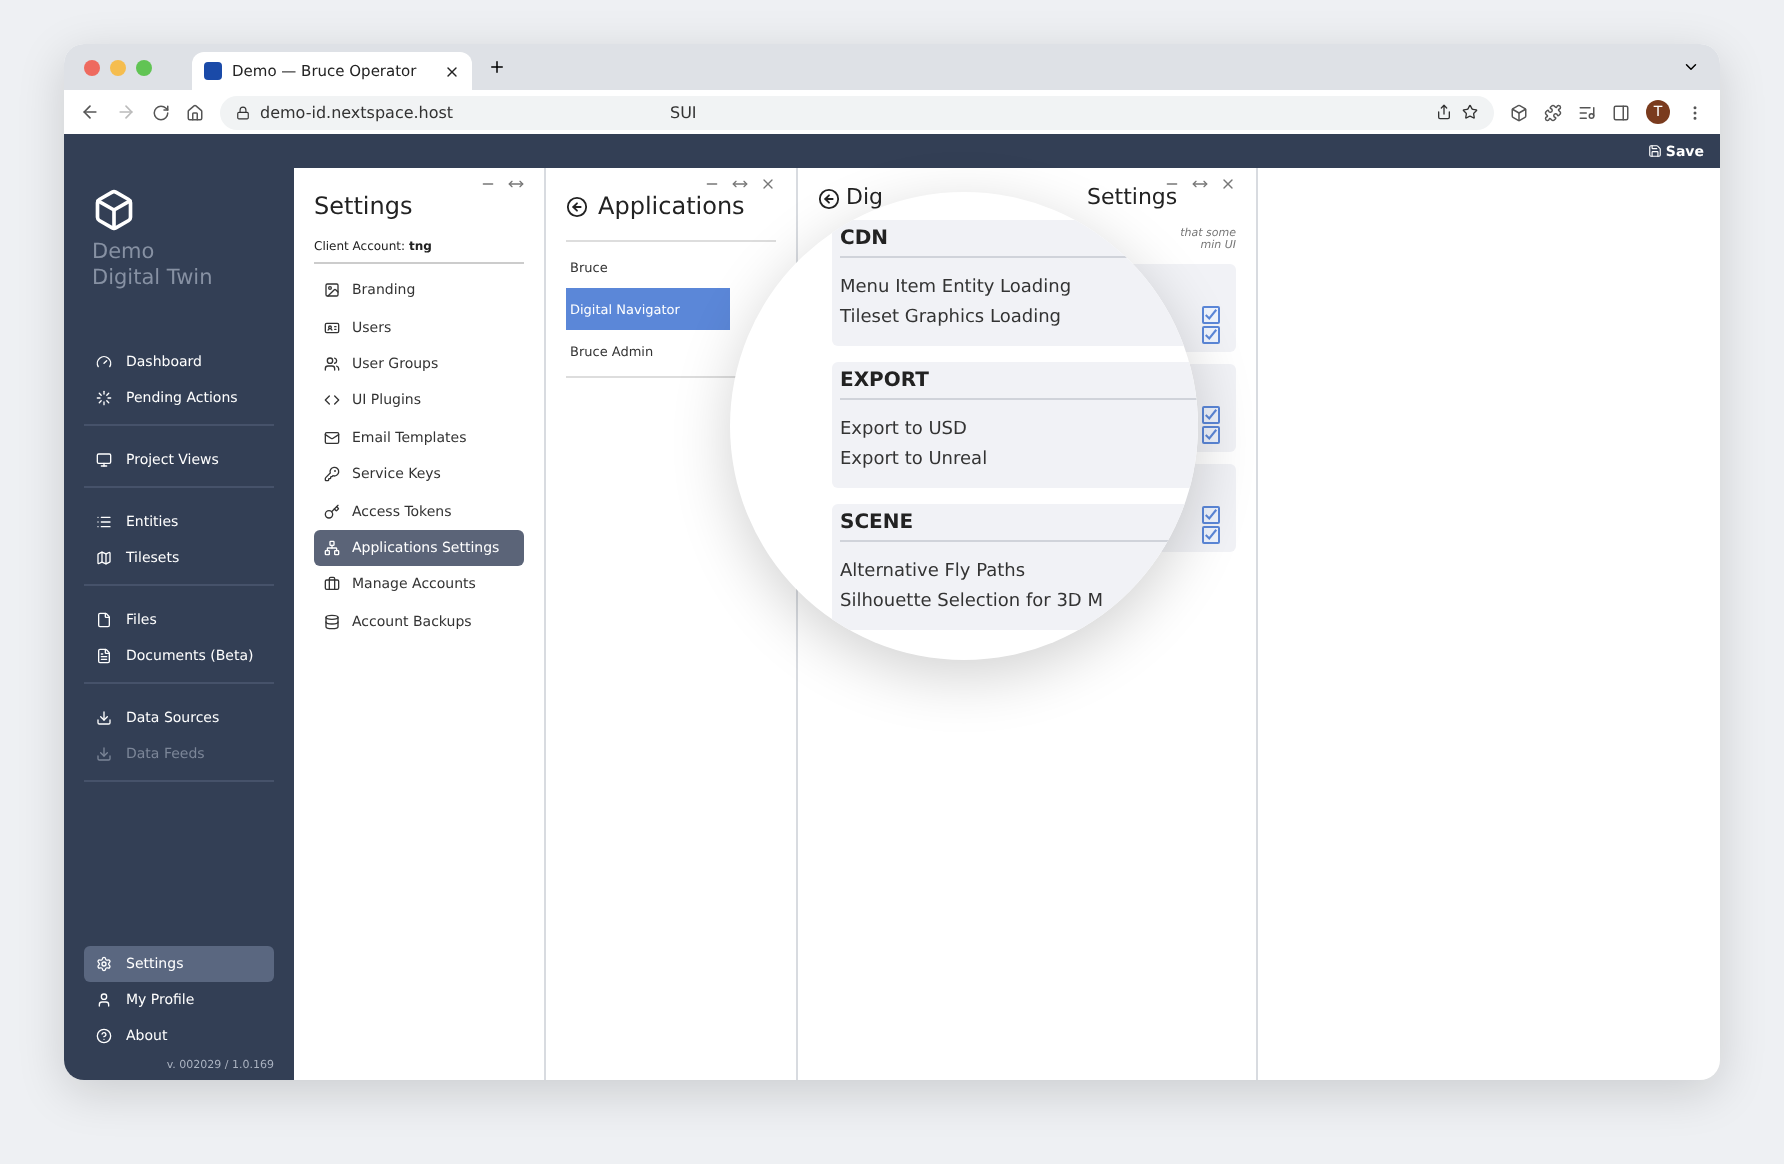  I want to click on side-panel-icon, so click(1621, 112).